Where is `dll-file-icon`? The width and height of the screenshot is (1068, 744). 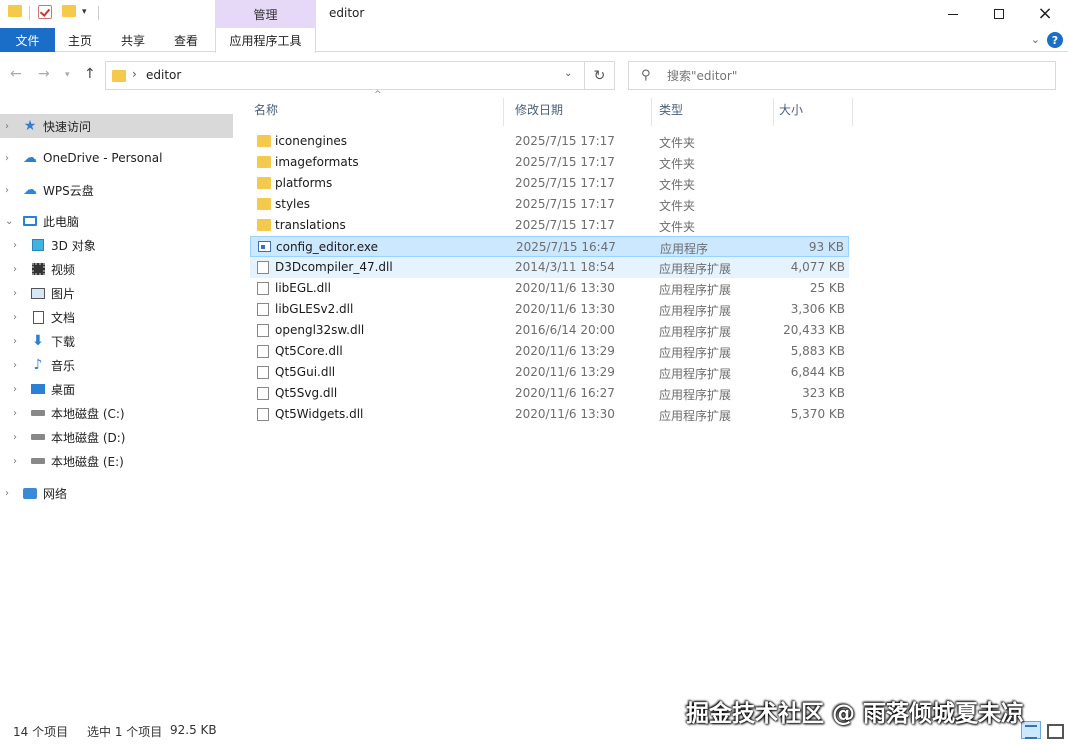 dll-file-icon is located at coordinates (263, 309).